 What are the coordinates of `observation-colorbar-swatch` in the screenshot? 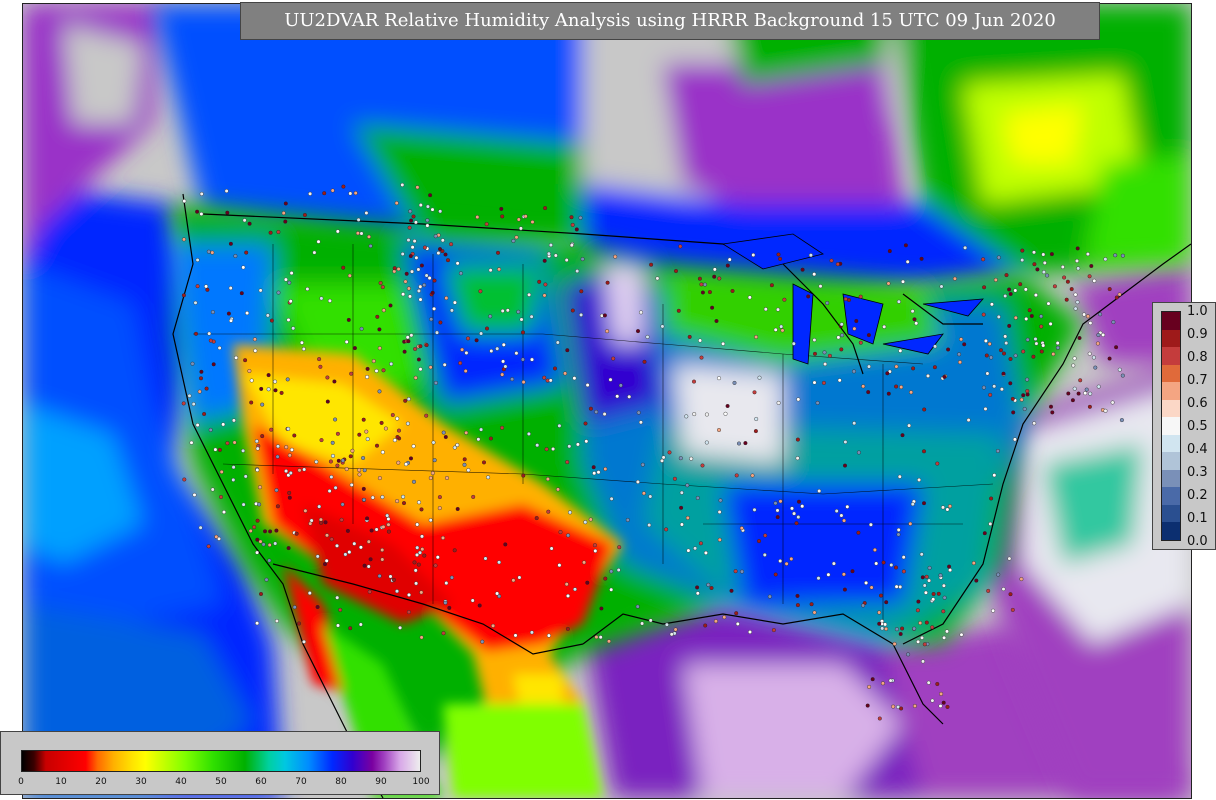 It's located at (1171, 338).